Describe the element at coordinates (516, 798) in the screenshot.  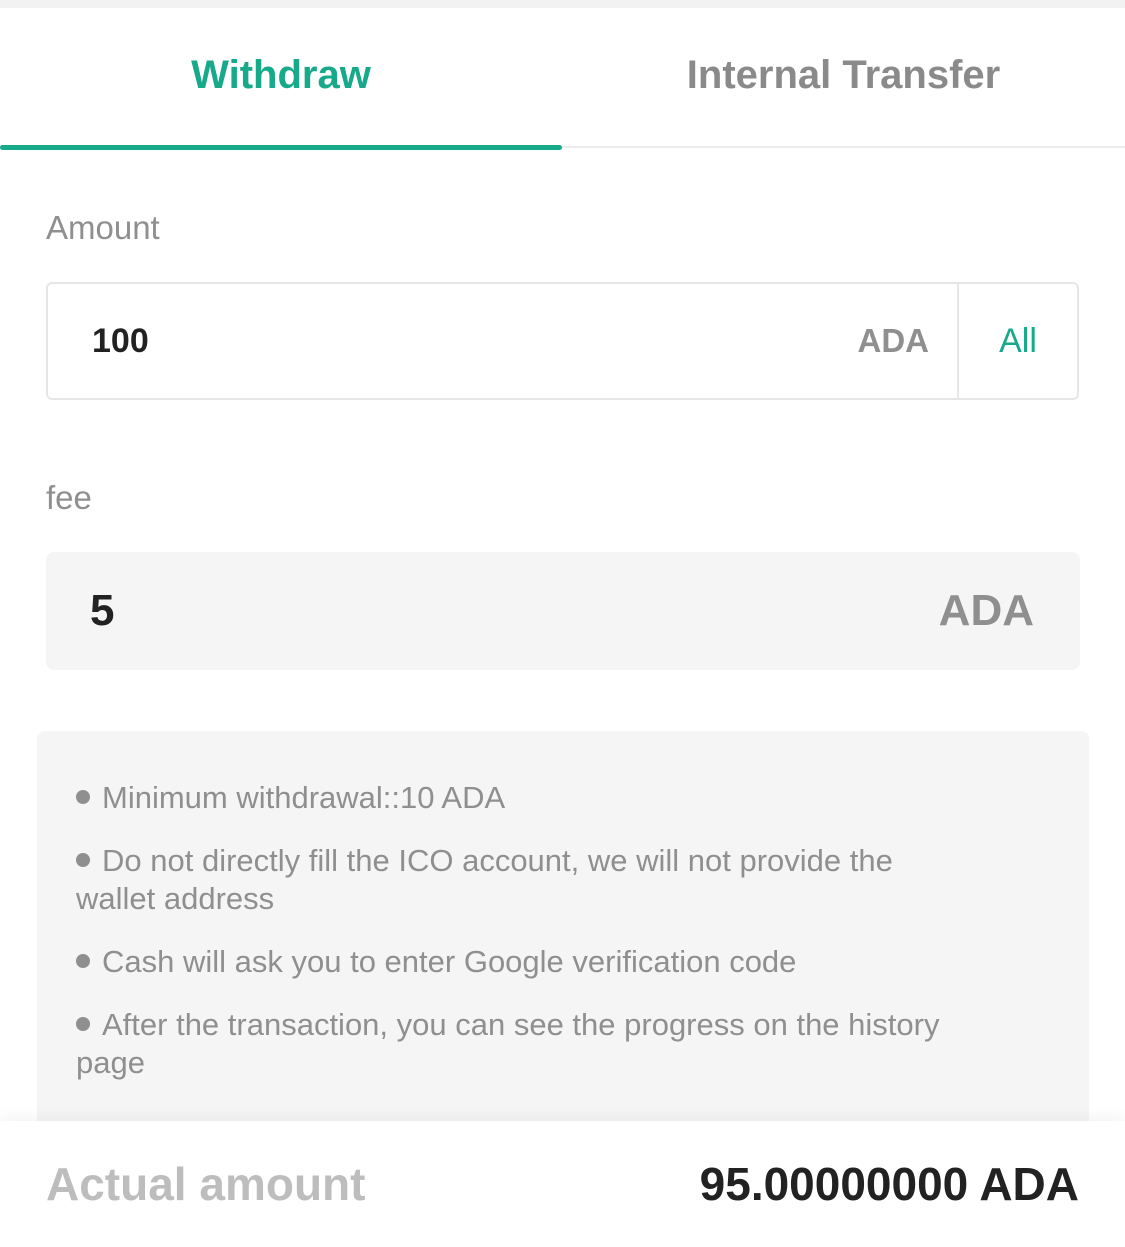
I see `note-item: Minimum withdrawal::10 ADA` at that location.